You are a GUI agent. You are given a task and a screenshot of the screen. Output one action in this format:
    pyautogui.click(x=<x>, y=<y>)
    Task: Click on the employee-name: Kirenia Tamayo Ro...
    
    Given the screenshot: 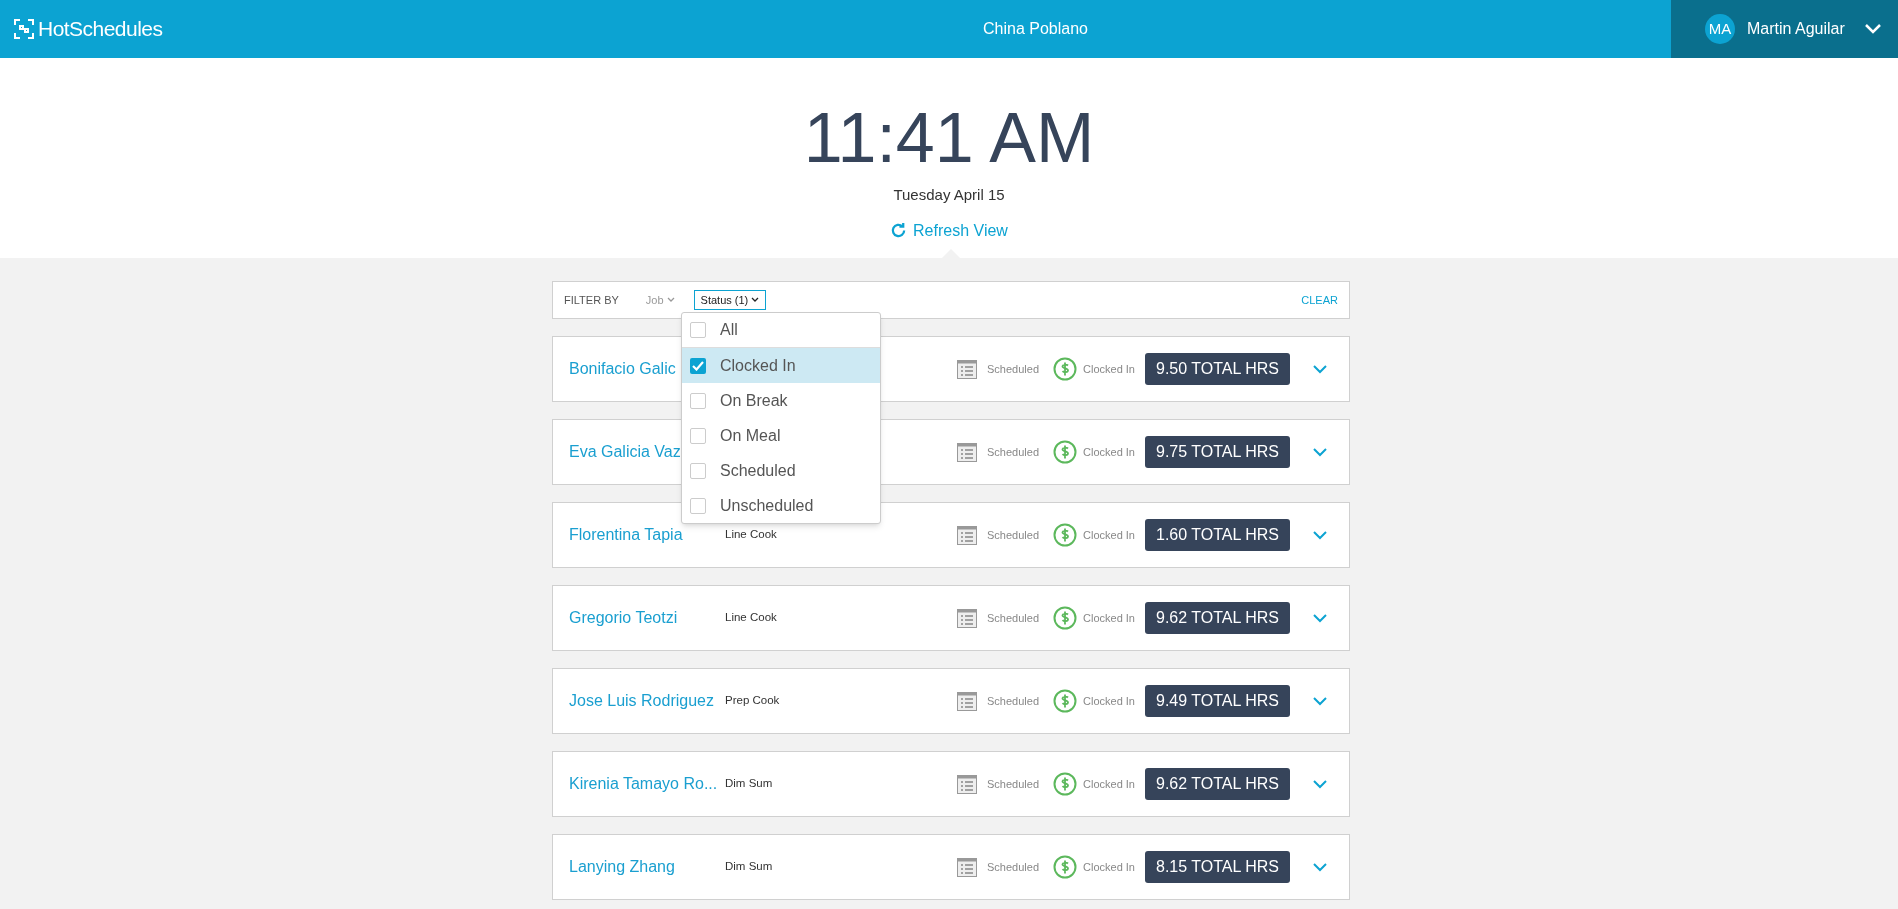 What is the action you would take?
    pyautogui.click(x=647, y=784)
    